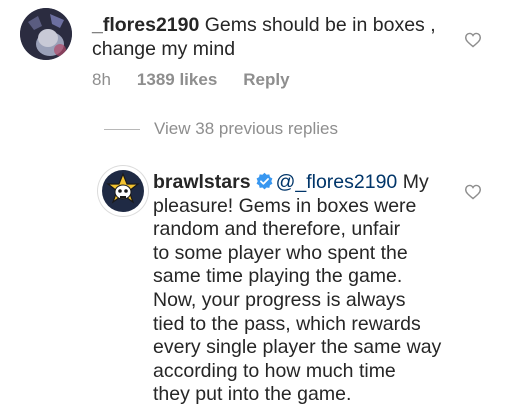  I want to click on avatar-flores2190, so click(46, 34).